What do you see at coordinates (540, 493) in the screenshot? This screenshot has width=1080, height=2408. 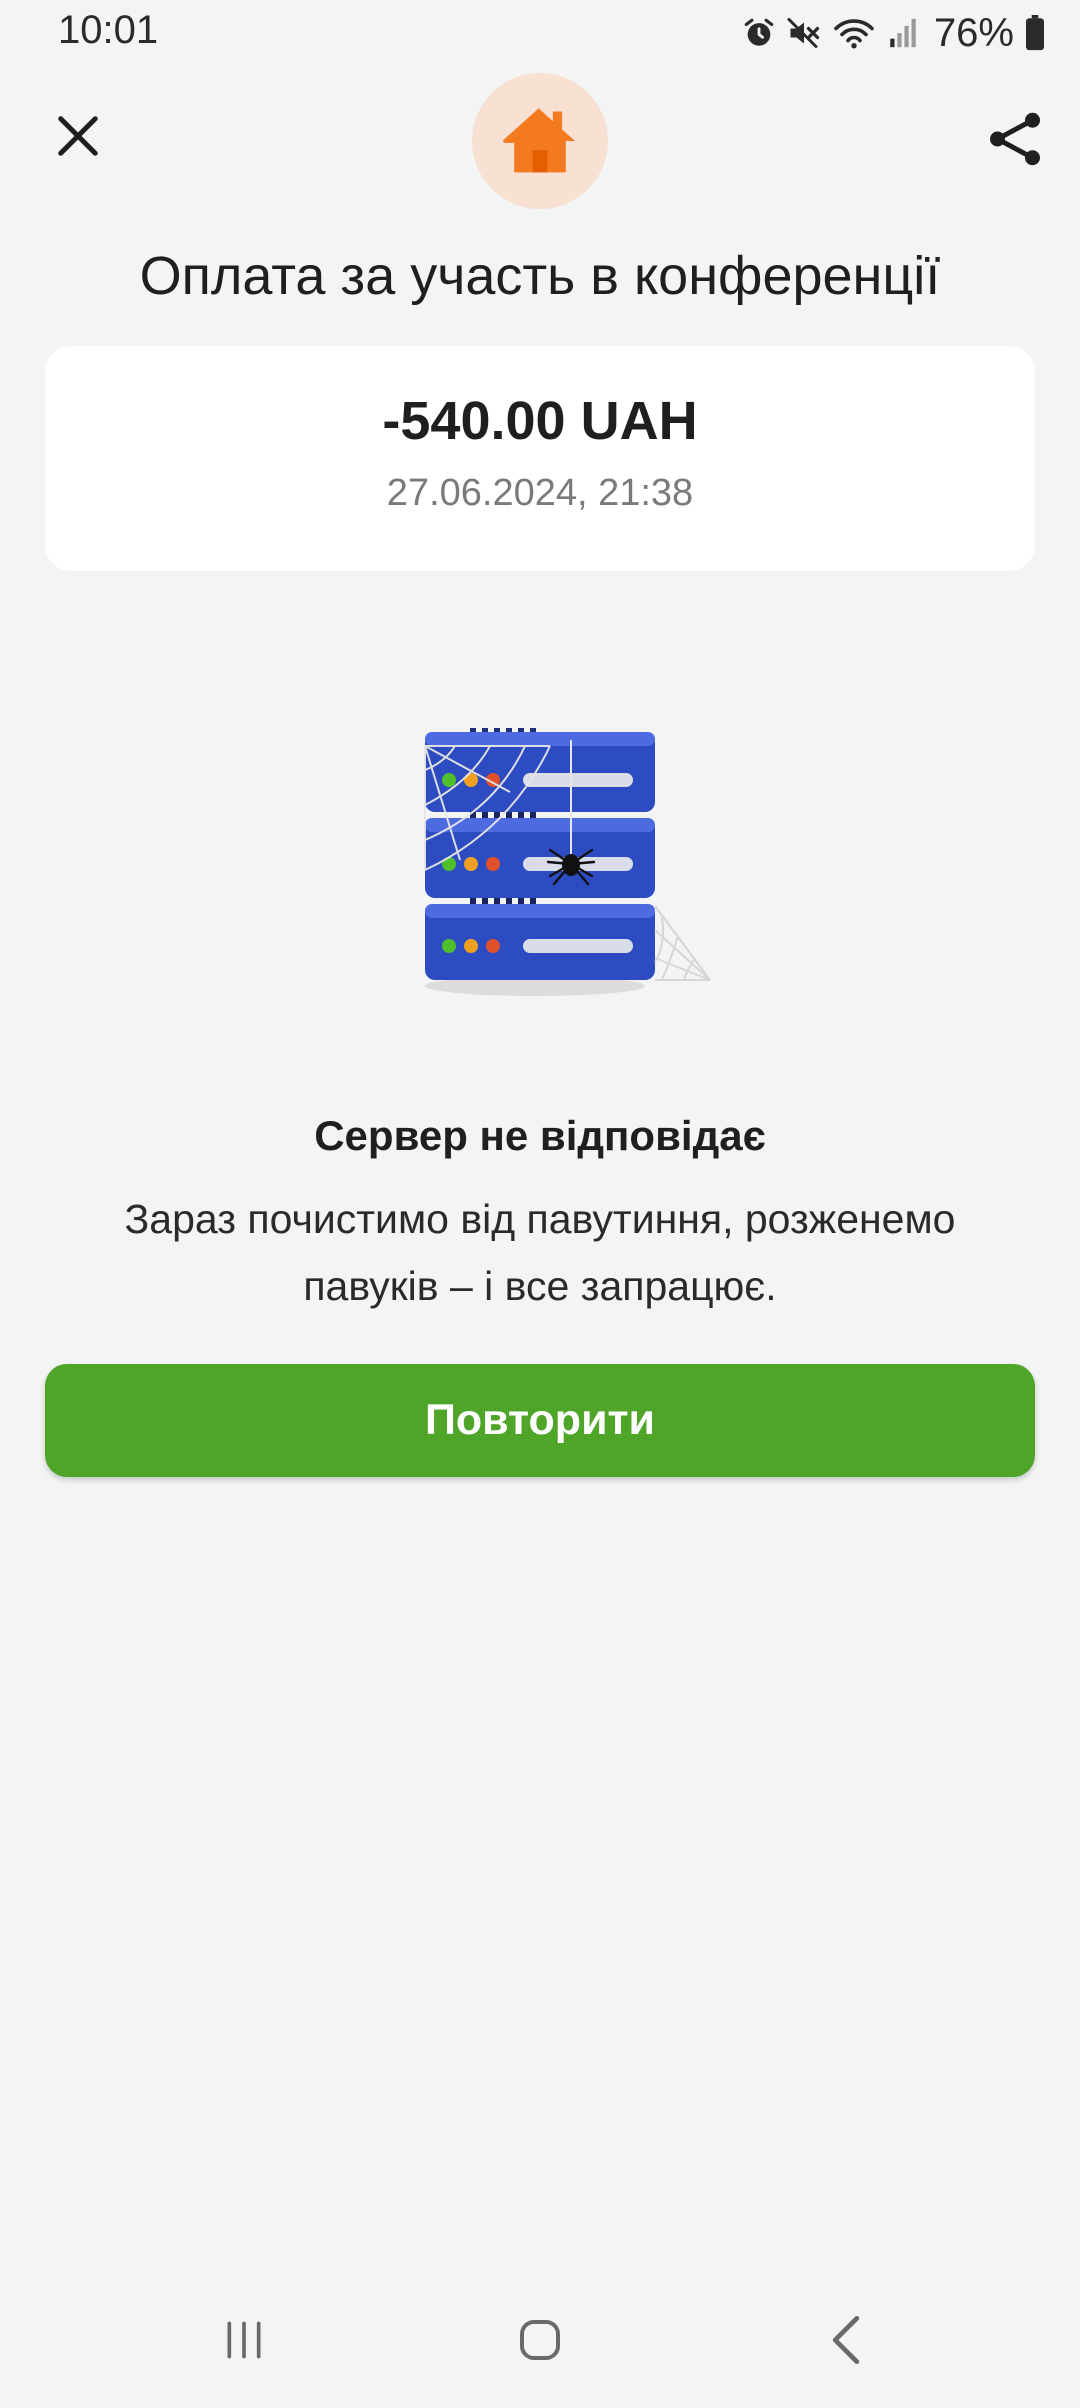 I see `transaction-datetime: 27.06.2024, 21:38` at bounding box center [540, 493].